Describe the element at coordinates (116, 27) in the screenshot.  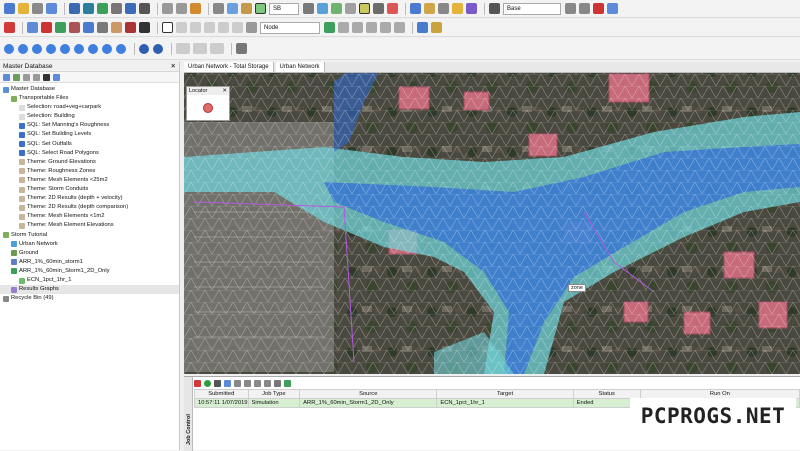
I see `outfall-icon` at that location.